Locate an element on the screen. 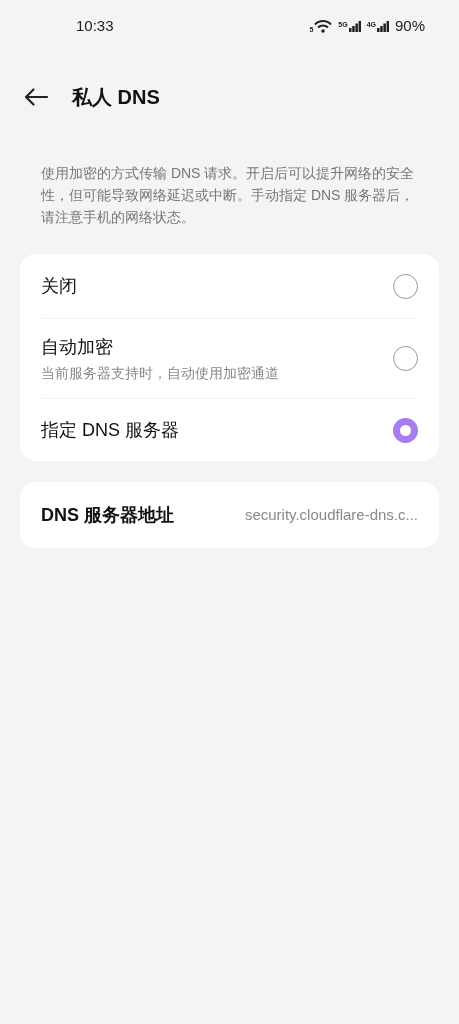  page-title: 私人 DNS is located at coordinates (116, 97).